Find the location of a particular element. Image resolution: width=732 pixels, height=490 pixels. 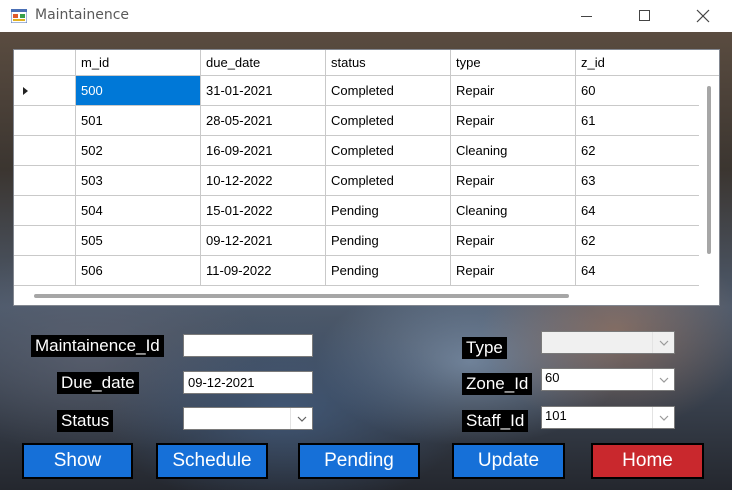

show-button-label: Show is located at coordinates (77, 460).